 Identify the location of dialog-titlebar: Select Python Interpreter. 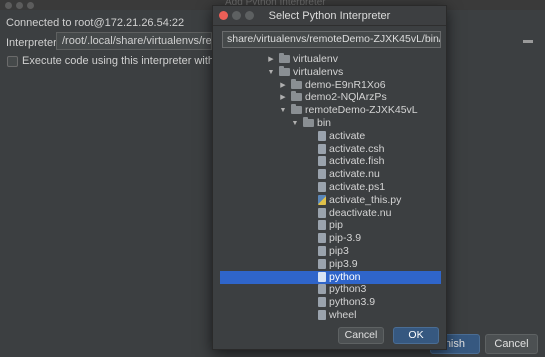
(329, 16).